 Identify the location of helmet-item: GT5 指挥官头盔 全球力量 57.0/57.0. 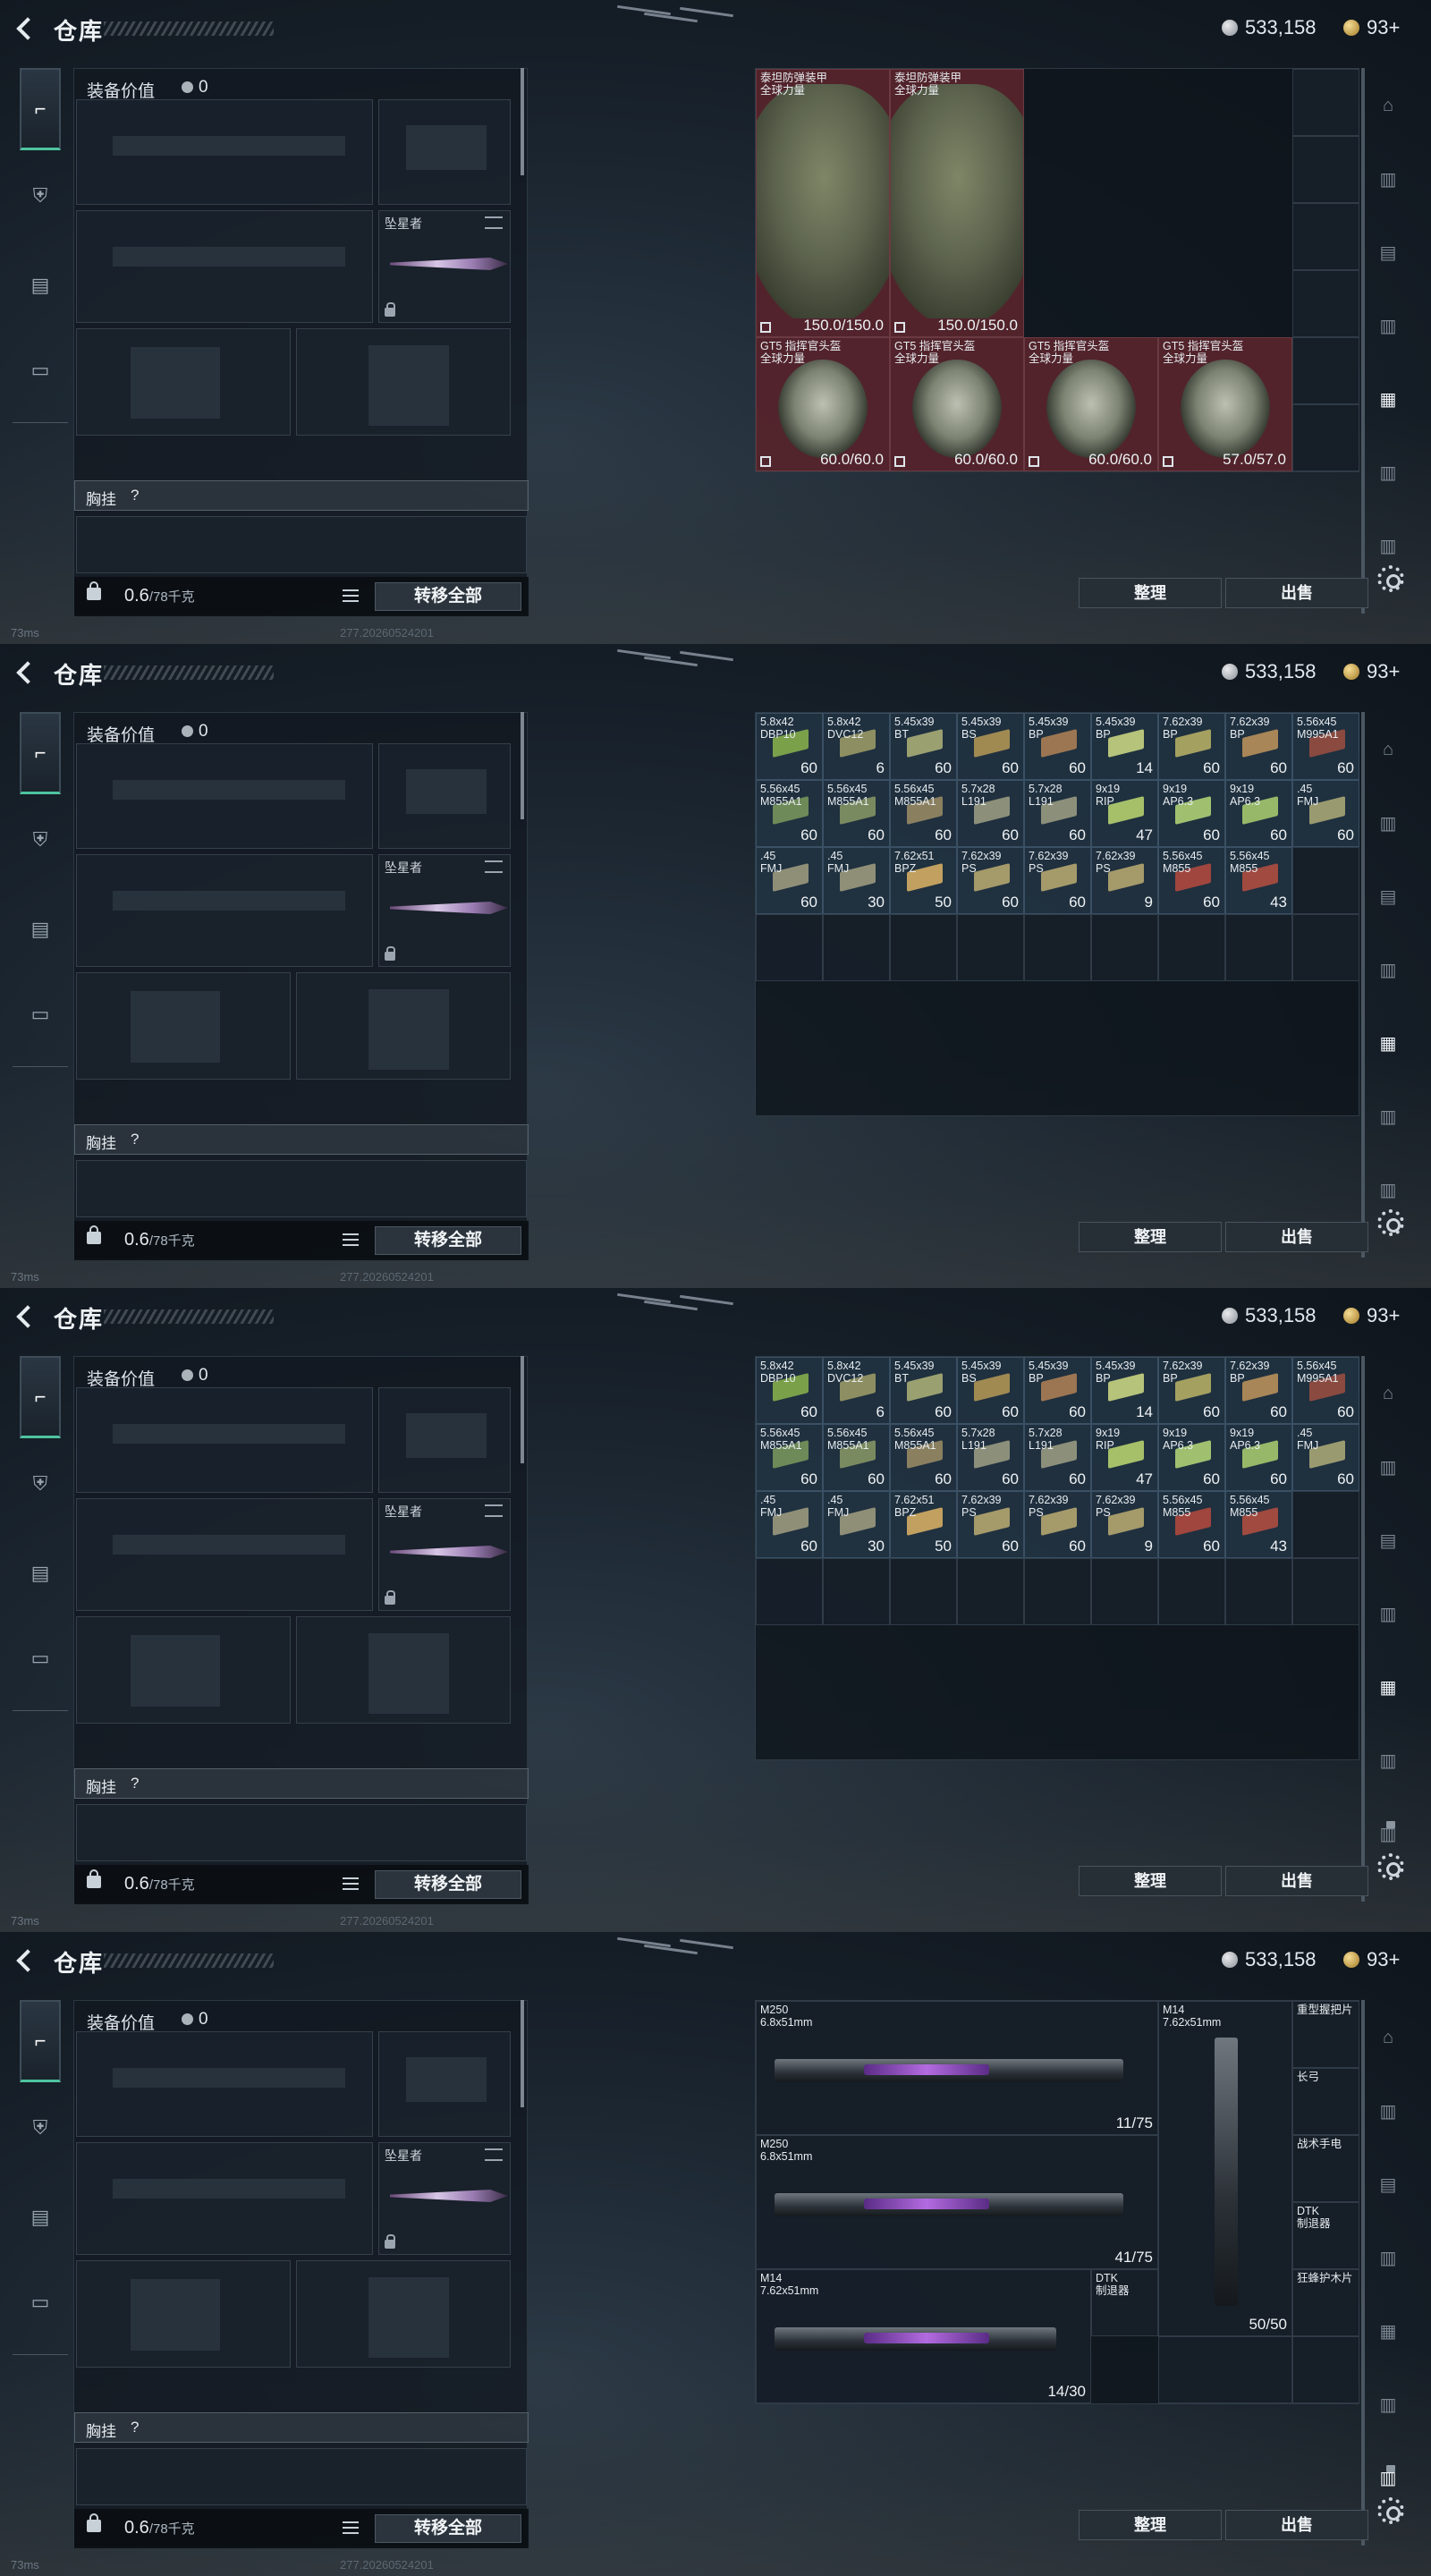
(1225, 404).